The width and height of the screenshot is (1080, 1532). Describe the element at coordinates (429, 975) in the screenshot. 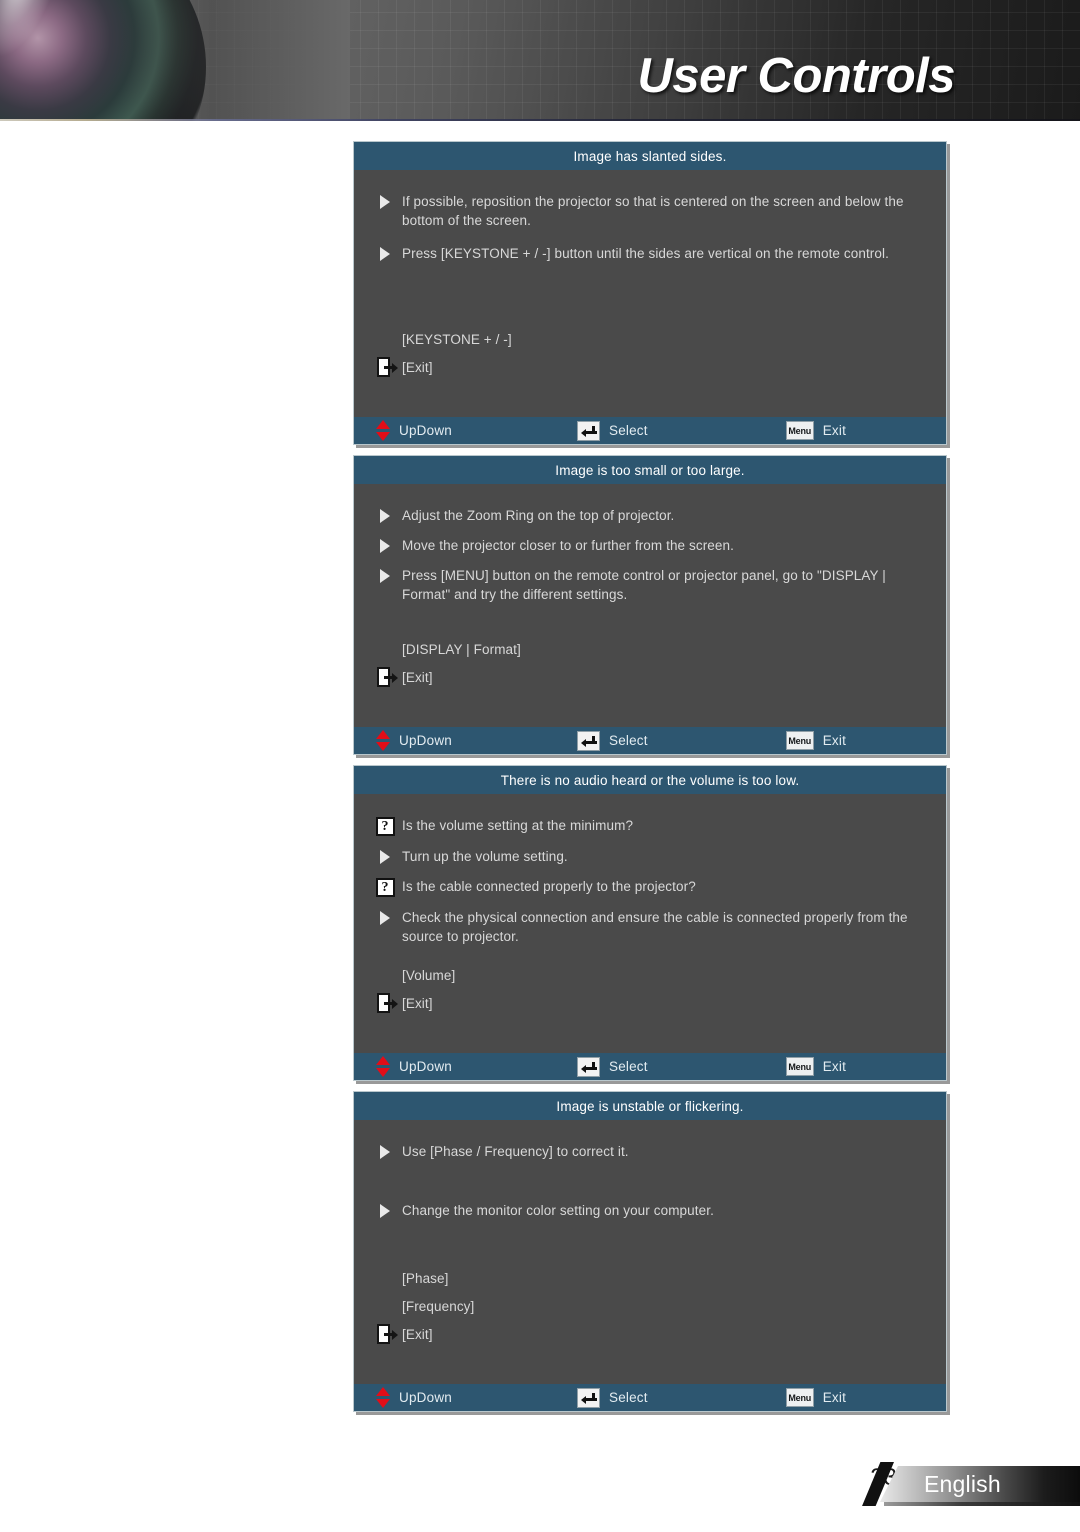

I see `reference-label: [Volume]` at that location.